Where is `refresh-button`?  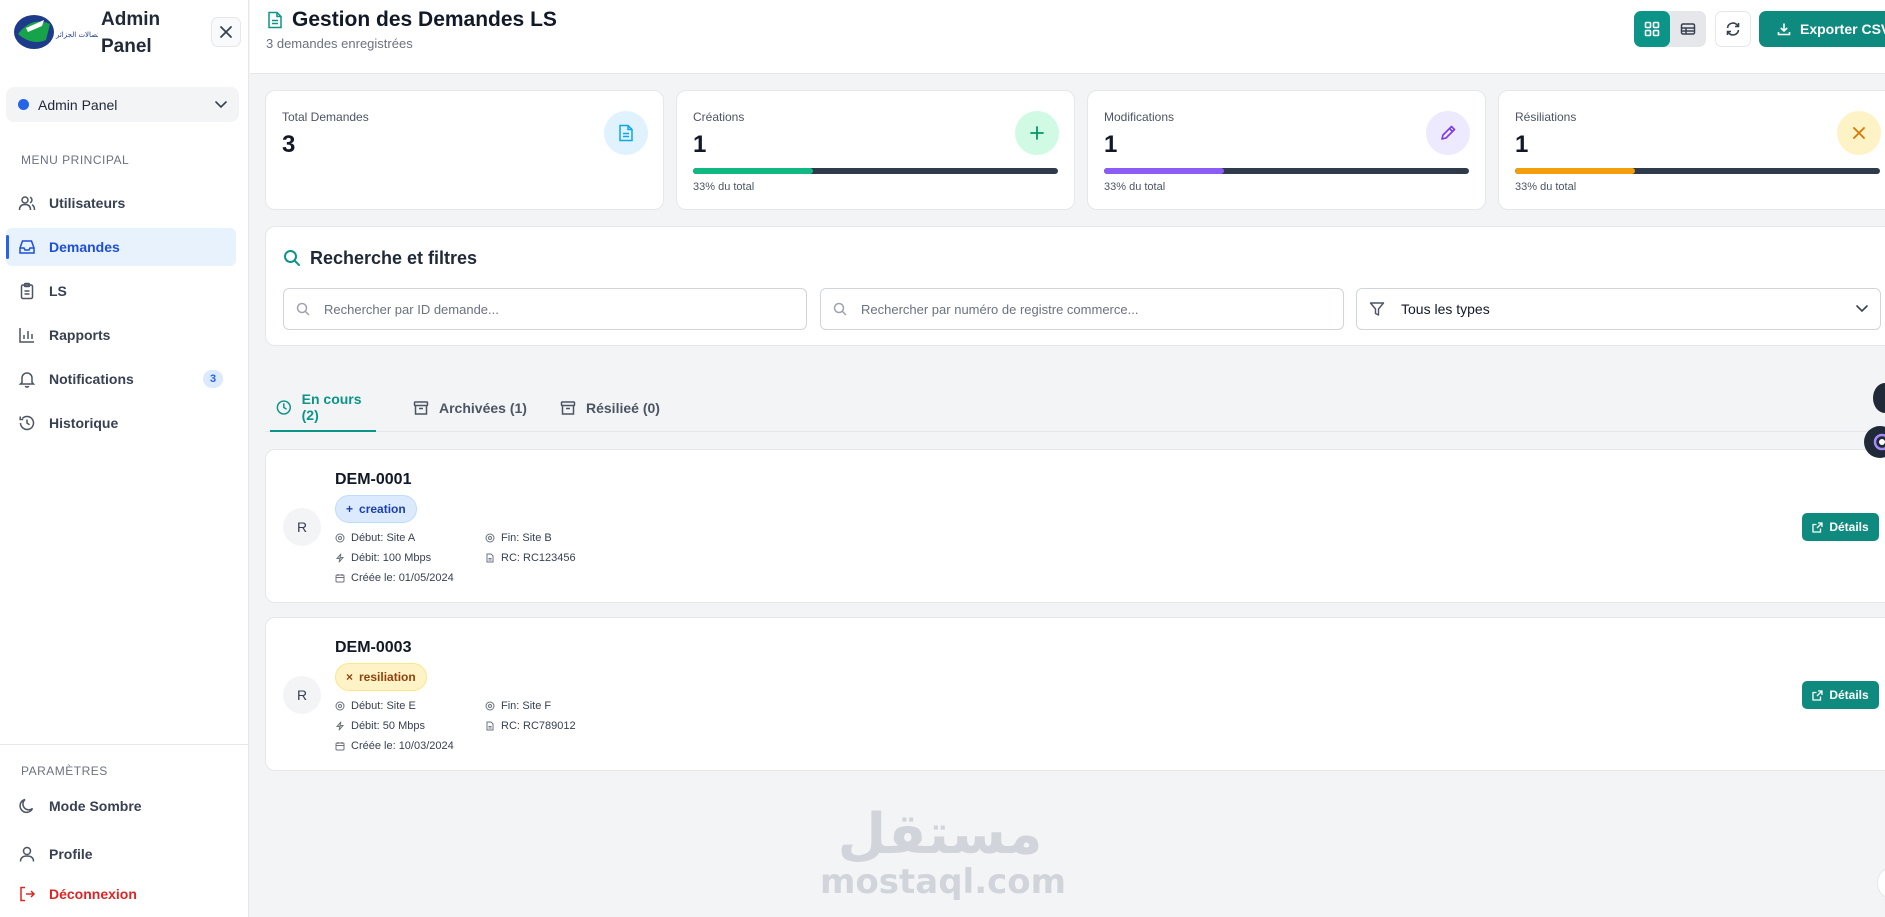 refresh-button is located at coordinates (1733, 29).